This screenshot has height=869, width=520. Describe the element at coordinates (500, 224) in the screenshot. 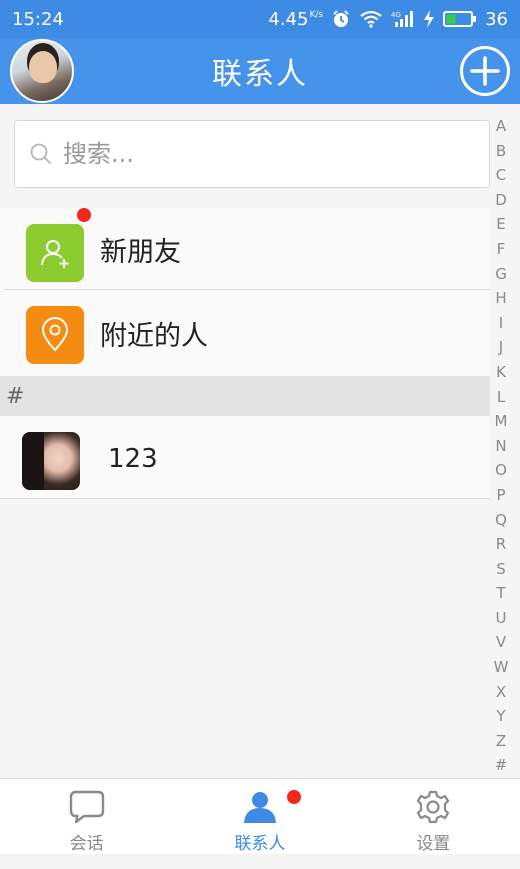

I see `index-letter-e: E` at that location.